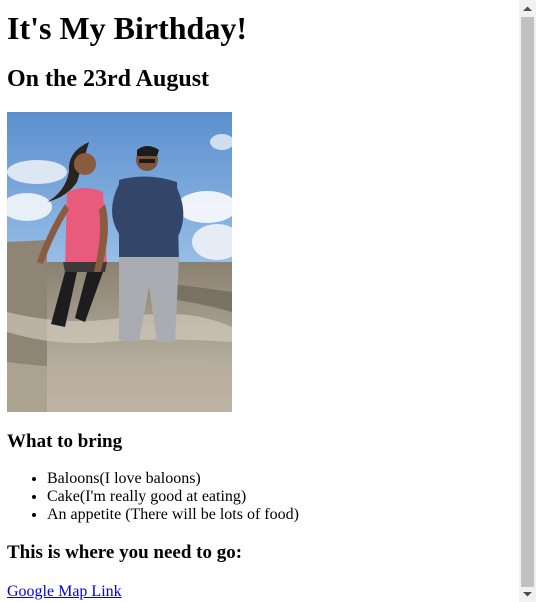 This screenshot has height=602, width=536. I want to click on page-subtitle: On the 23rd August, so click(108, 79).